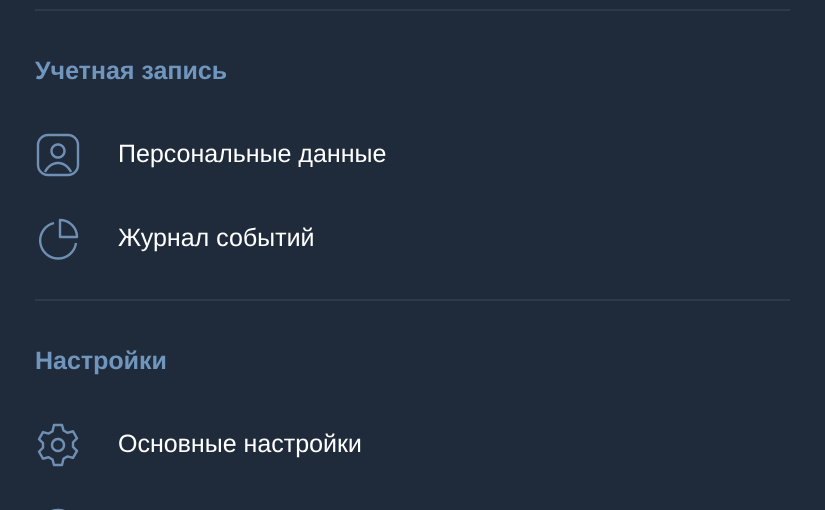  I want to click on menu-item: Журнал событий, so click(216, 239).